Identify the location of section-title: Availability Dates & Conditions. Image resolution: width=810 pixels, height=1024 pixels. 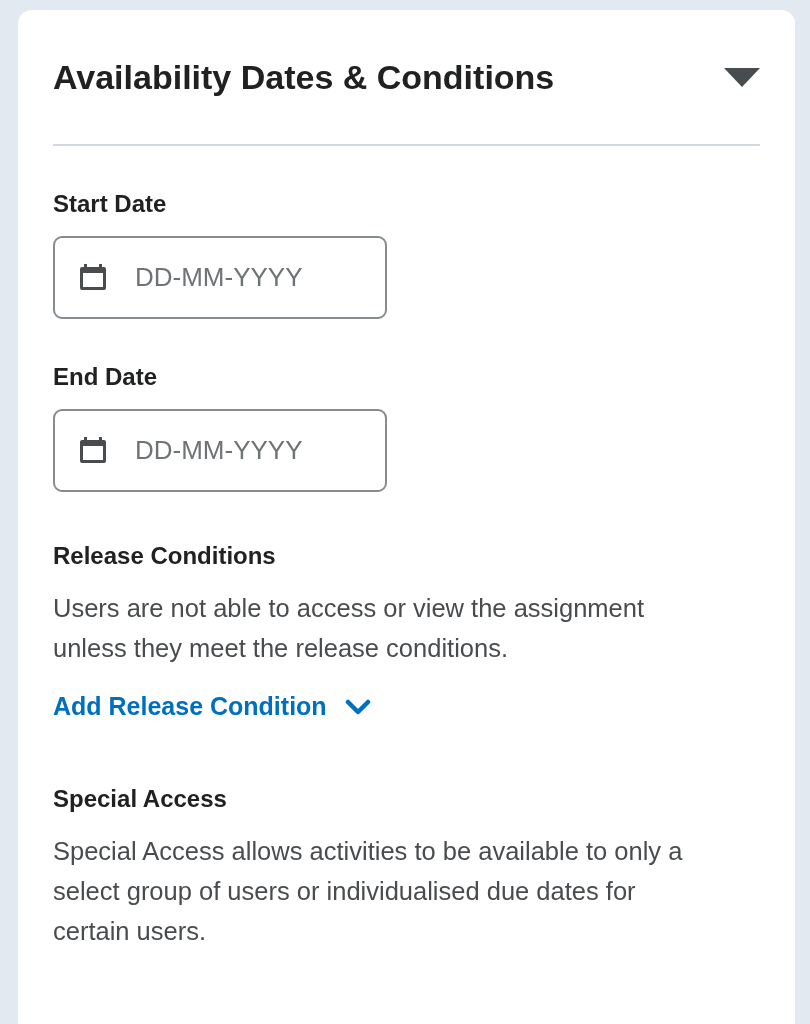
(304, 77).